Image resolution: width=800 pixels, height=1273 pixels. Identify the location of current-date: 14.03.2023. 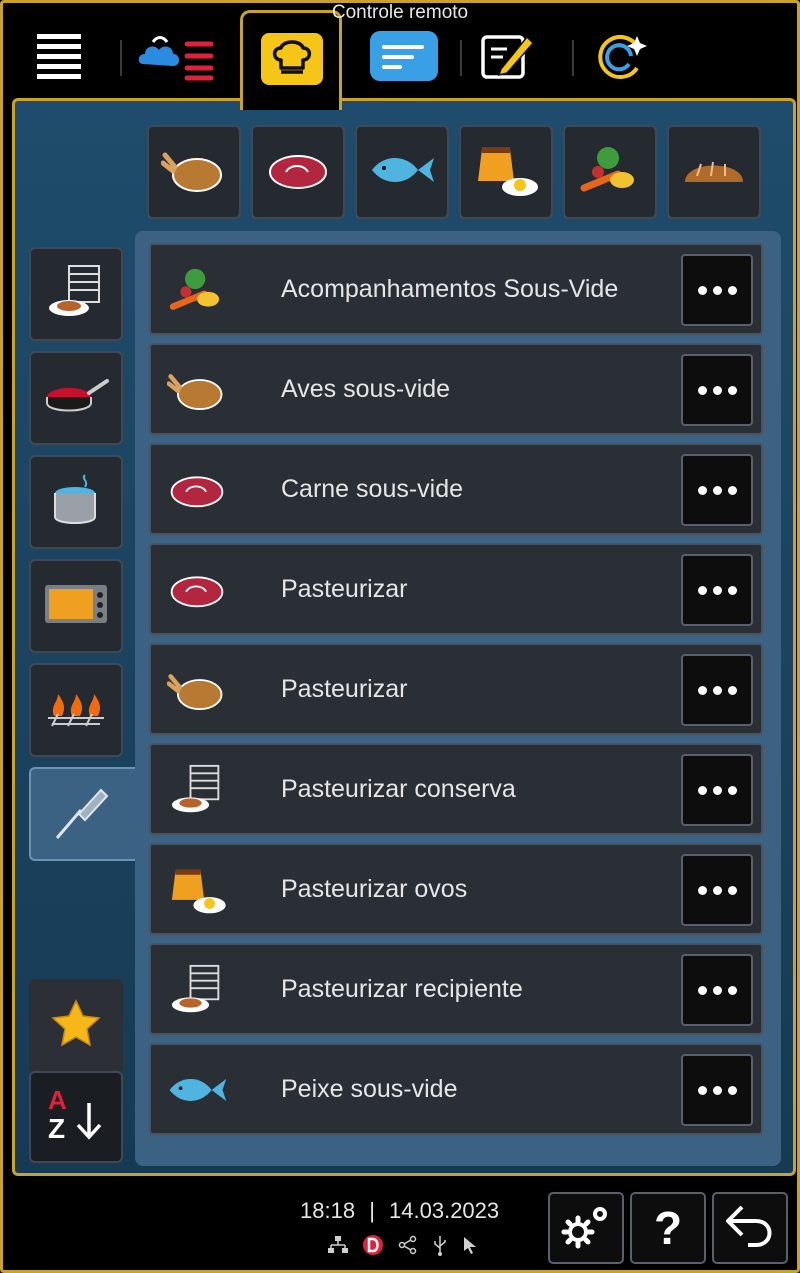
(444, 1210).